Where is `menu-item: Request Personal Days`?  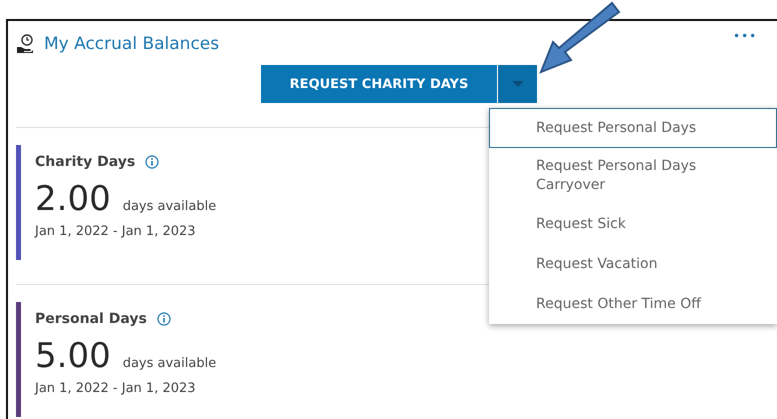 menu-item: Request Personal Days is located at coordinates (633, 128).